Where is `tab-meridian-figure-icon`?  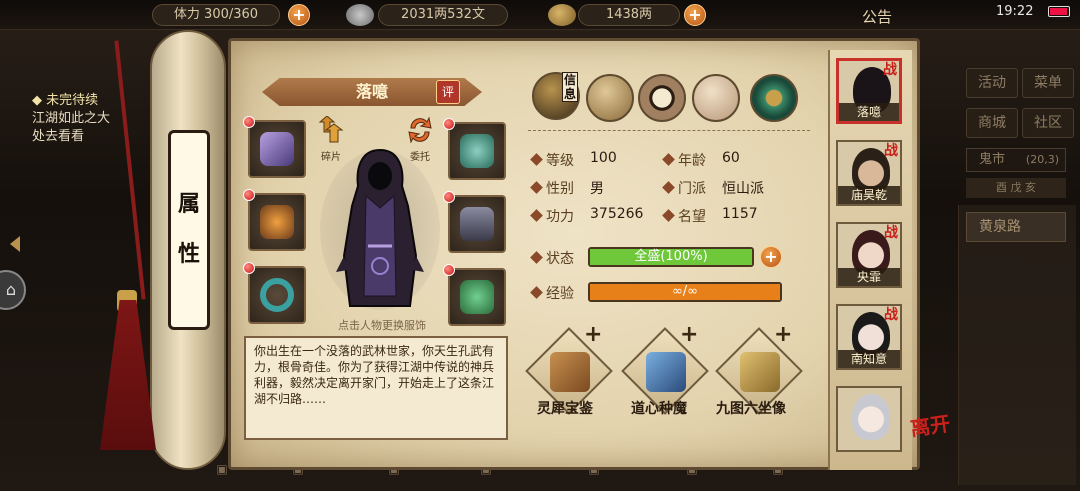
tab-meridian-figure-icon is located at coordinates (716, 98).